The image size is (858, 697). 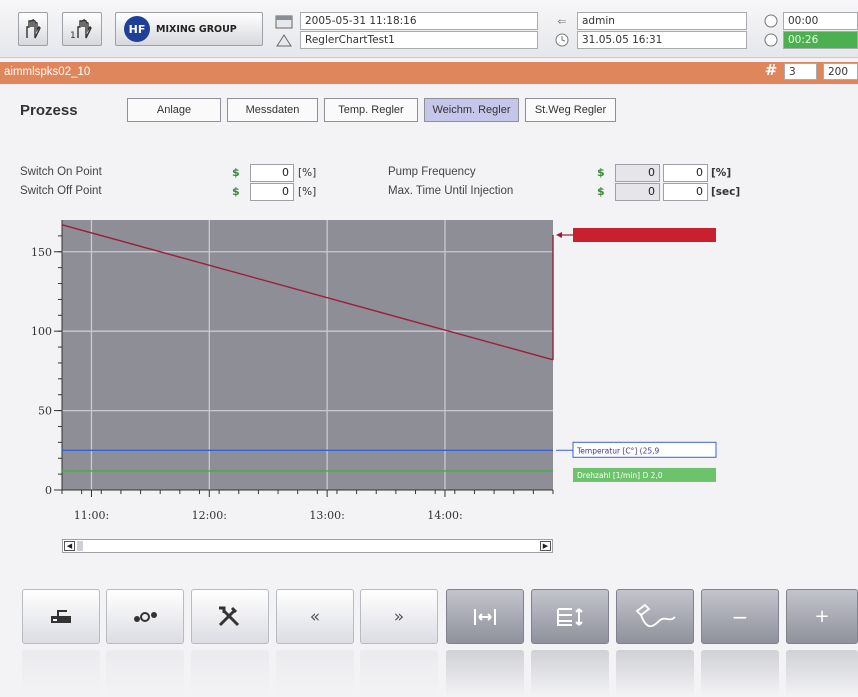 I want to click on zoom-out-button: −, so click(x=740, y=616).